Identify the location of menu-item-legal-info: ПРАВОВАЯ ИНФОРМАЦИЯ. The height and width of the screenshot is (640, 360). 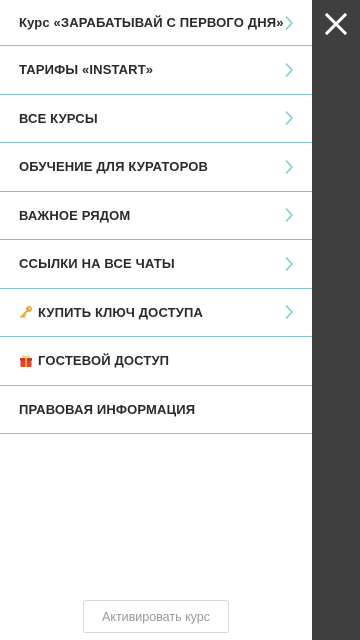
(156, 410).